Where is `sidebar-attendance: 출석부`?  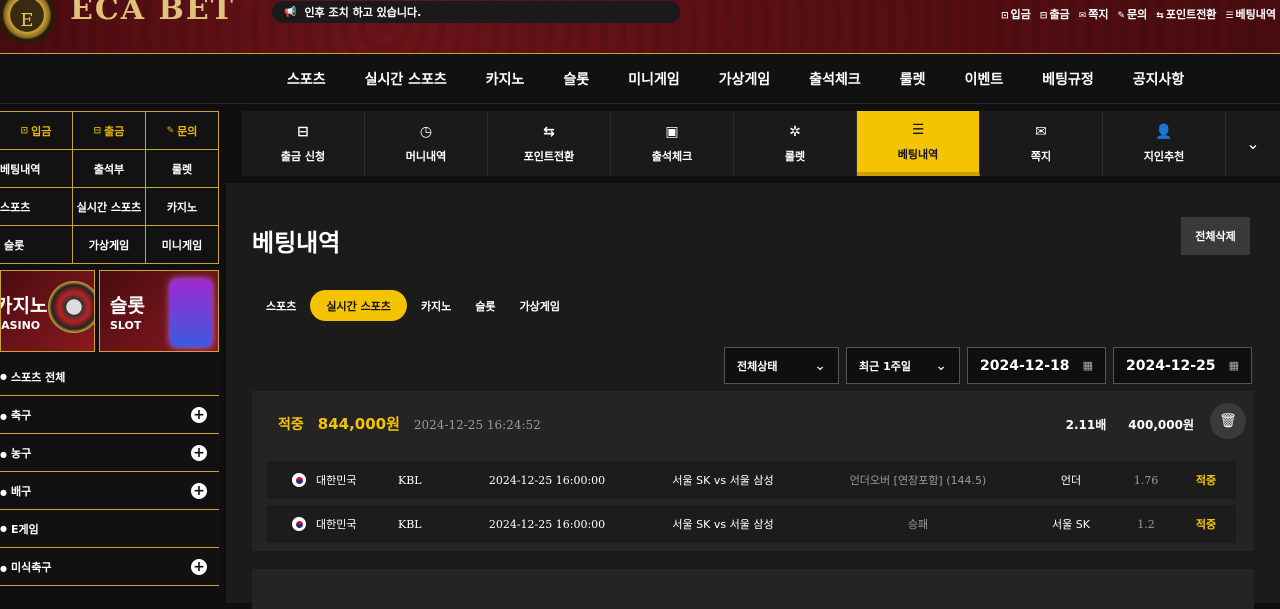 sidebar-attendance: 출석부 is located at coordinates (109, 169).